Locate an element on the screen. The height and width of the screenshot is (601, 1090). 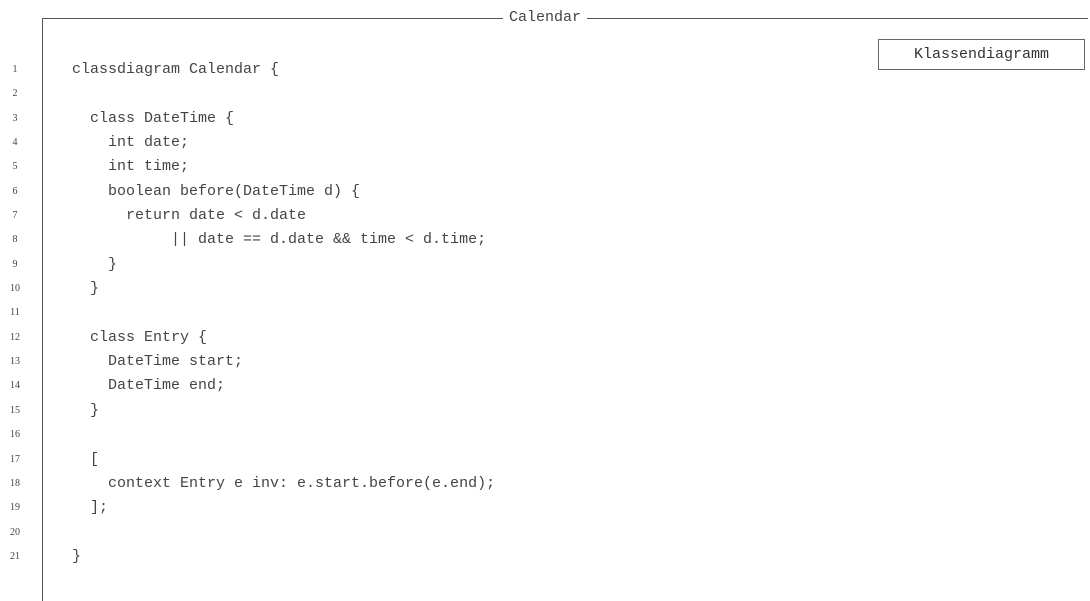
line-number: 9 is located at coordinates (15, 264).